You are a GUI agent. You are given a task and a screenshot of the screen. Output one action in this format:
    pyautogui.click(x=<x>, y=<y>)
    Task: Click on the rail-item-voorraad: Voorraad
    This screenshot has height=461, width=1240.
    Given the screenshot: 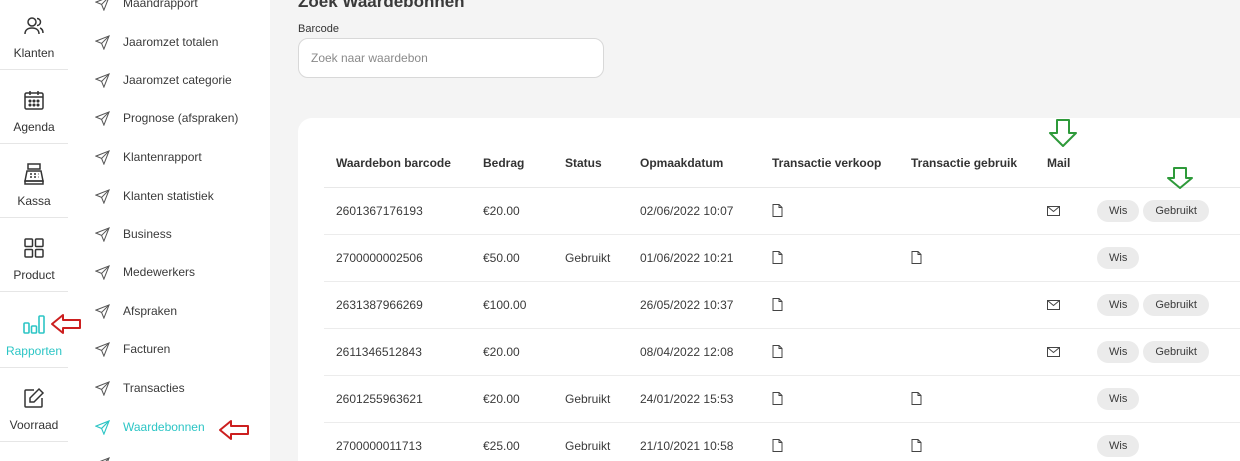 What is the action you would take?
    pyautogui.click(x=34, y=405)
    